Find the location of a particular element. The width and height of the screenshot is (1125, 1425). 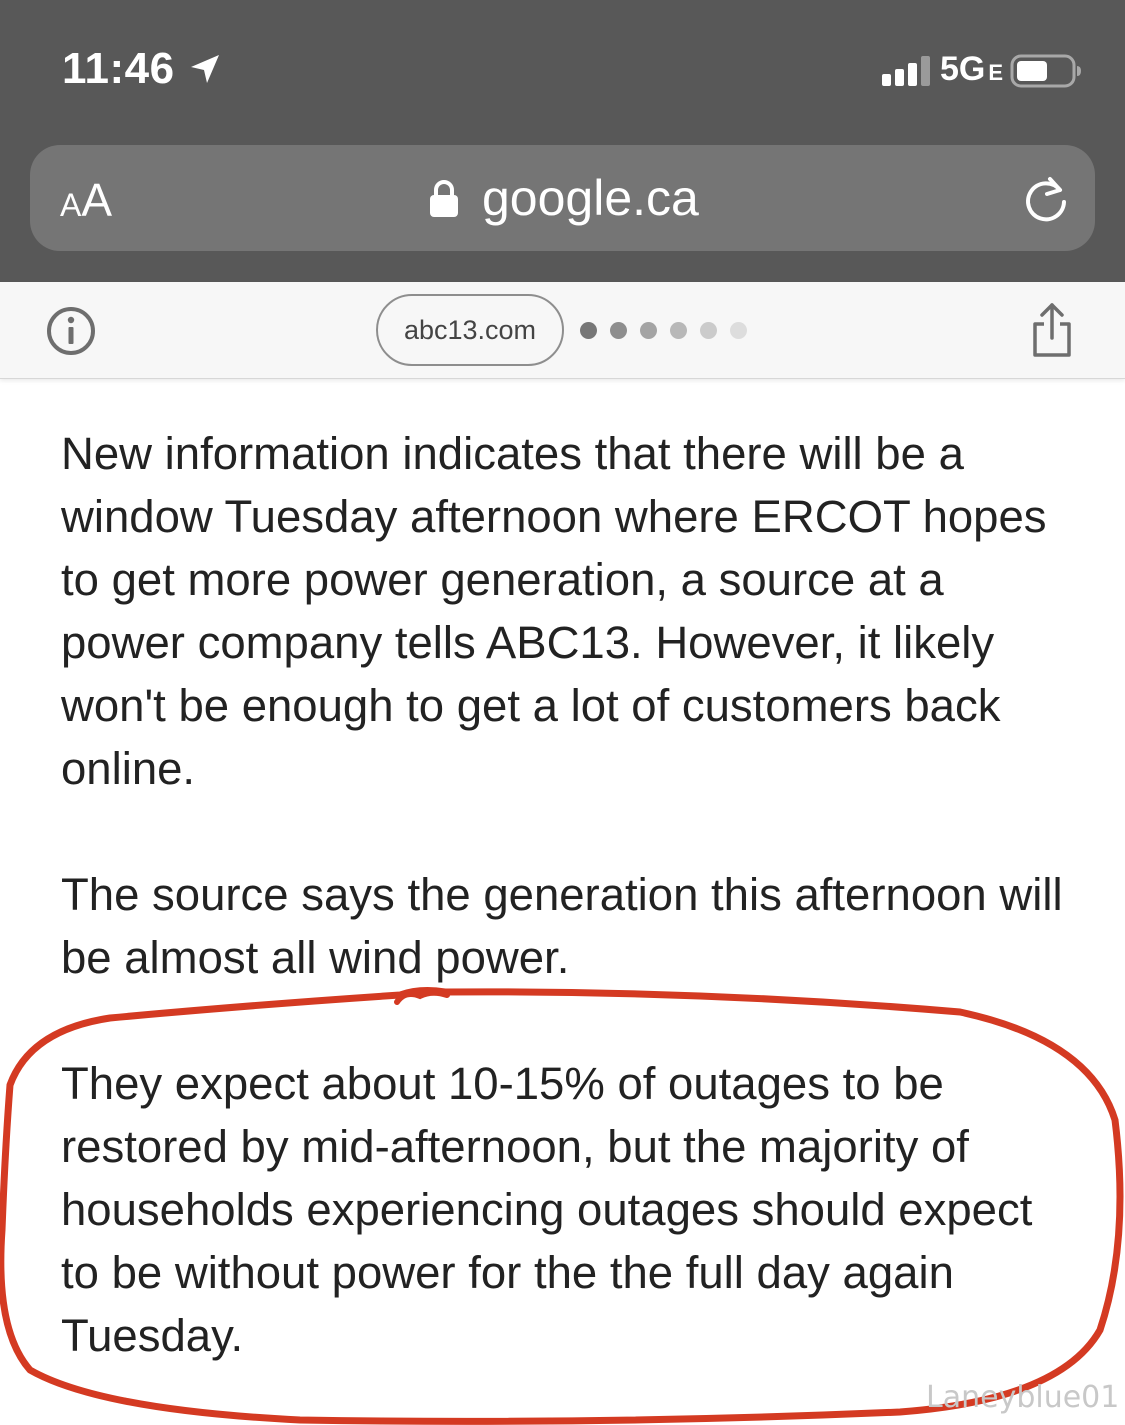

info-icon is located at coordinates (71, 331).